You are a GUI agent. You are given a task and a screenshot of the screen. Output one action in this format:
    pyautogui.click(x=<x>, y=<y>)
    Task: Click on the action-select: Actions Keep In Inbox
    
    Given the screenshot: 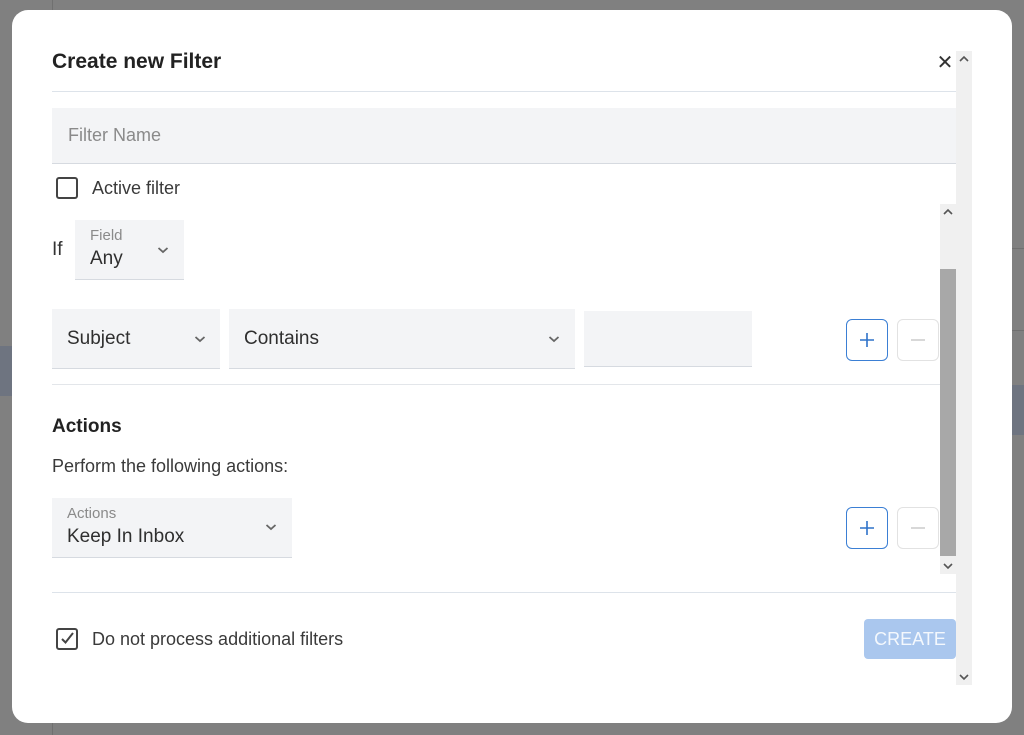 What is the action you would take?
    pyautogui.click(x=172, y=528)
    